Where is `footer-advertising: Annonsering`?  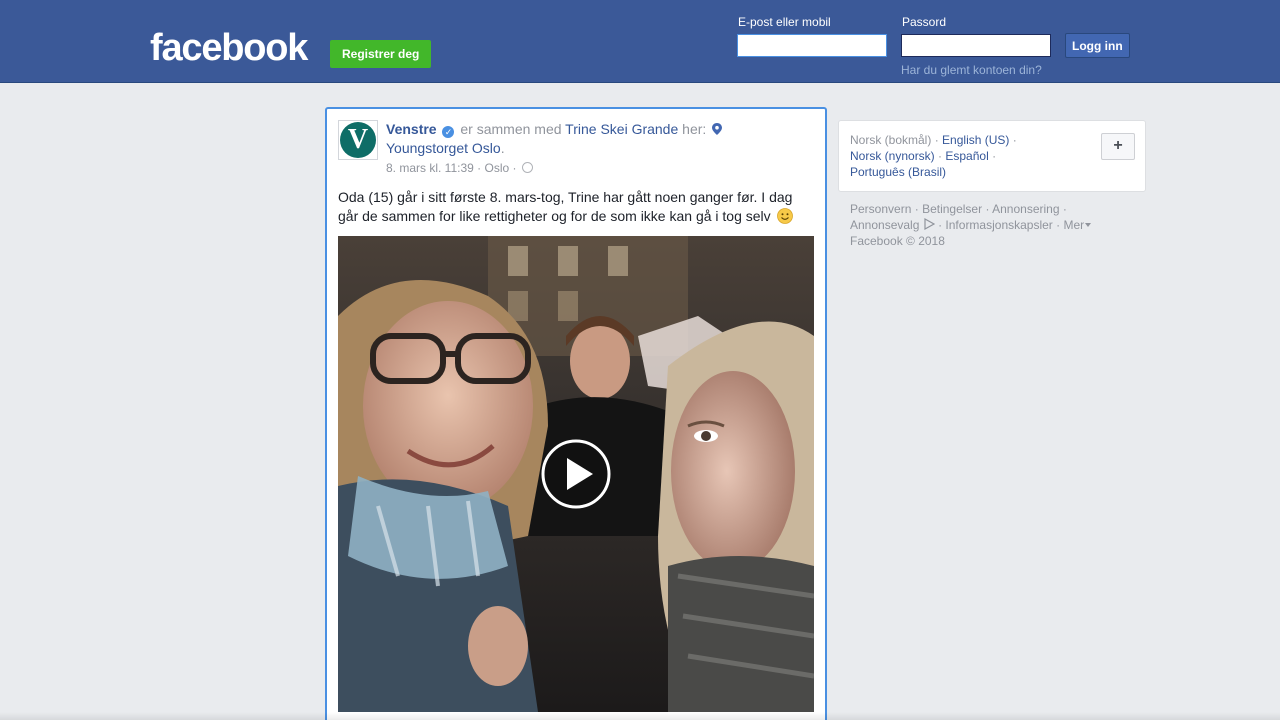 footer-advertising: Annonsering is located at coordinates (1025, 209).